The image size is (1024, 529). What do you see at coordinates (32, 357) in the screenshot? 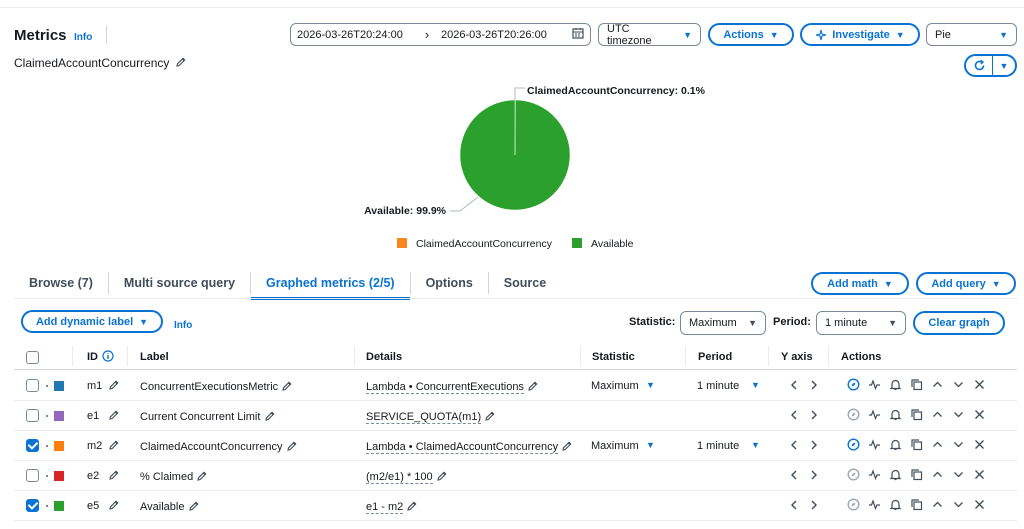
I see `select-all-checkbox` at bounding box center [32, 357].